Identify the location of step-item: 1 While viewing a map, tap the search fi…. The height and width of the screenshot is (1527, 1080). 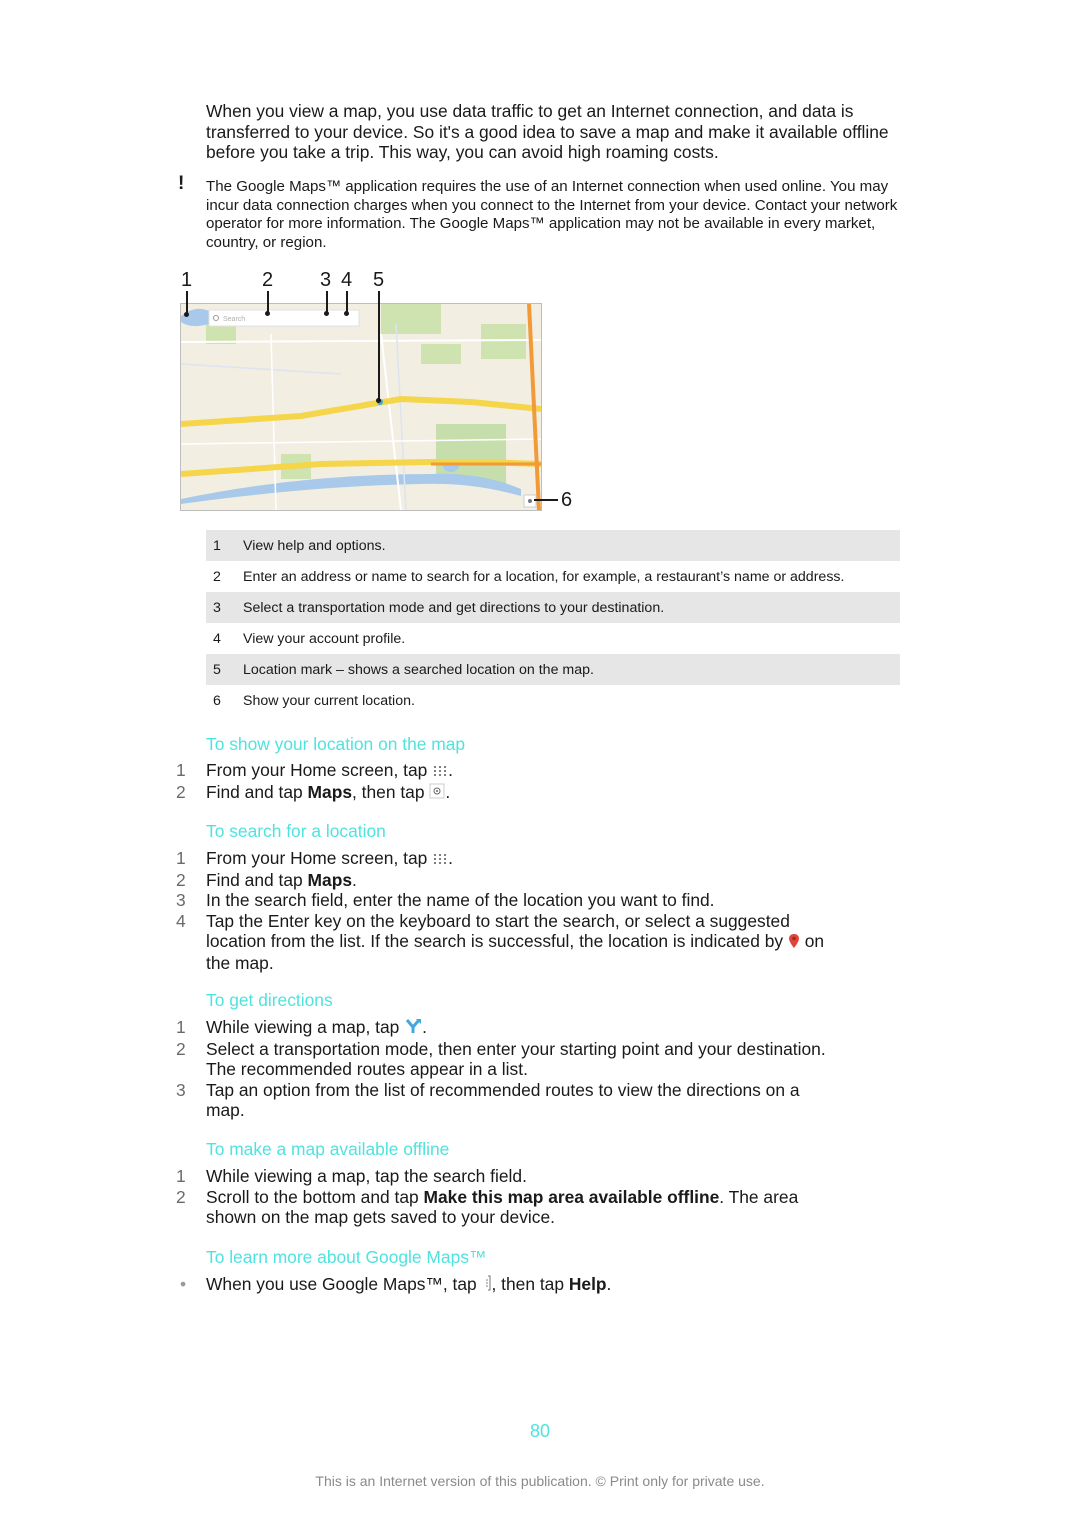
(520, 1176).